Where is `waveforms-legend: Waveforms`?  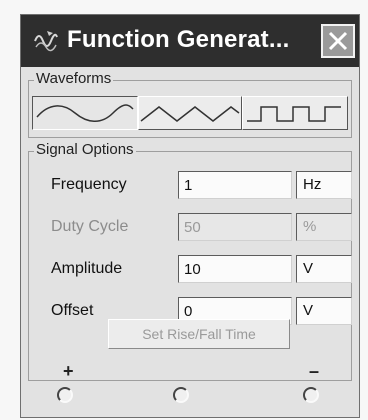 waveforms-legend: Waveforms is located at coordinates (74, 78).